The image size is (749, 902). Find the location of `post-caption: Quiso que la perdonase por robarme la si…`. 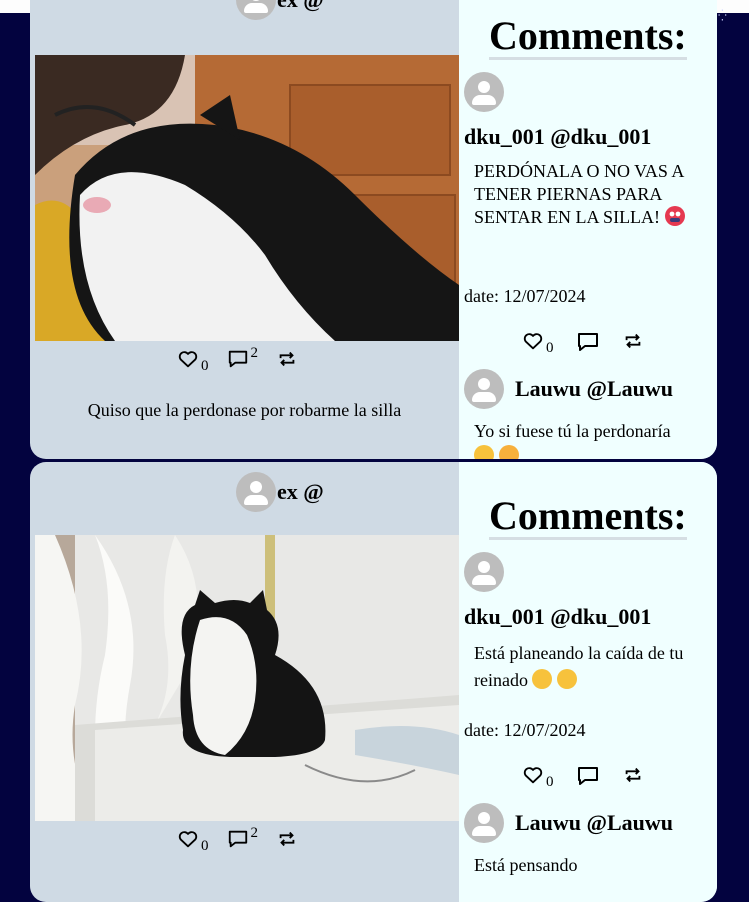

post-caption: Quiso que la perdonase por robarme la si… is located at coordinates (244, 410).